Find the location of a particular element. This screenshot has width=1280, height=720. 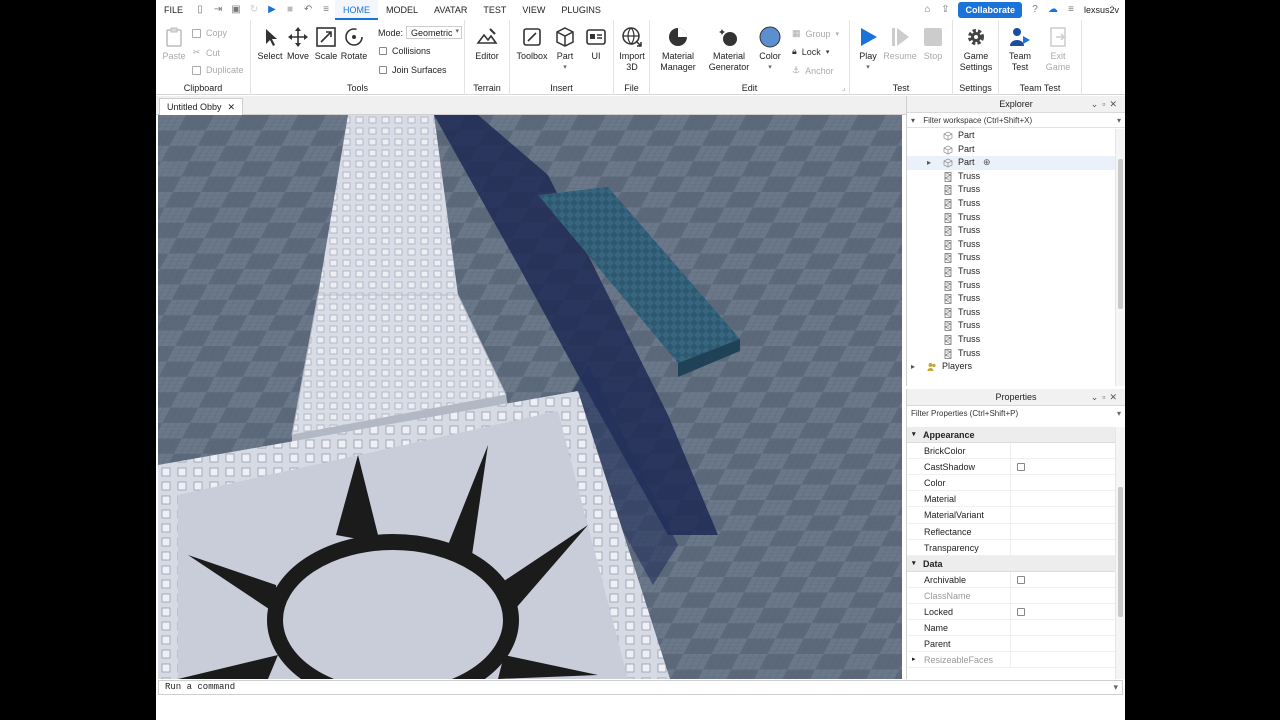

anchor-button: ⚓︎ Anchor is located at coordinates (813, 70).